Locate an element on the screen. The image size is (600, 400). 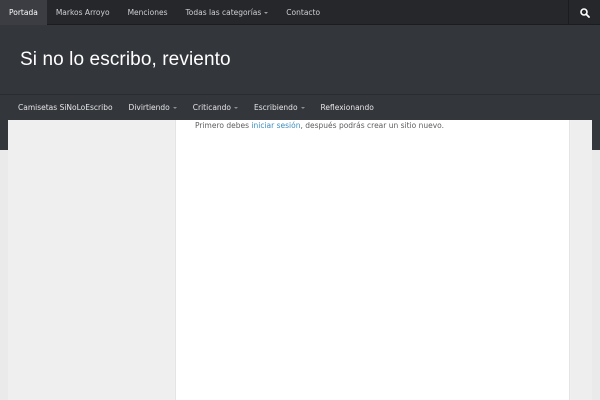
search-icon is located at coordinates (584, 12).